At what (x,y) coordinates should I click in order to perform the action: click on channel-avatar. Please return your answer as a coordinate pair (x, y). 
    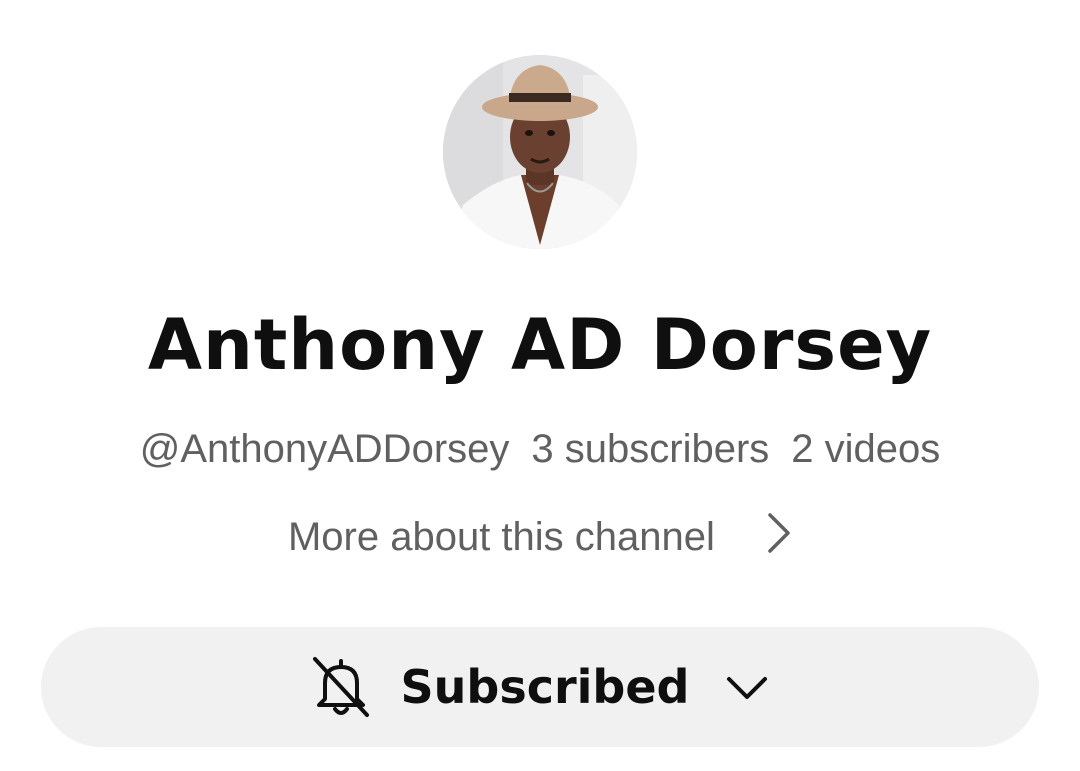
    Looking at the image, I should click on (540, 152).